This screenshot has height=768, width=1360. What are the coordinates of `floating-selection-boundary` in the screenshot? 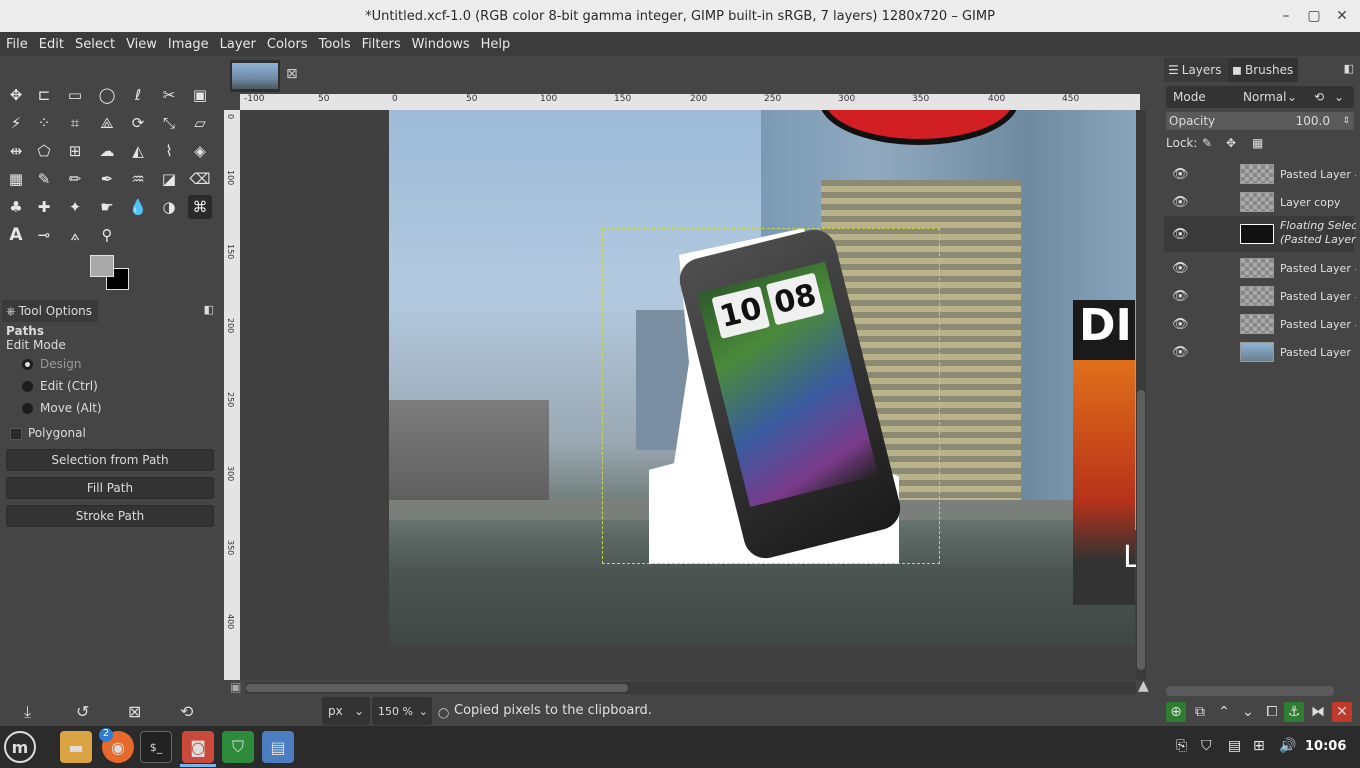 It's located at (771, 396).